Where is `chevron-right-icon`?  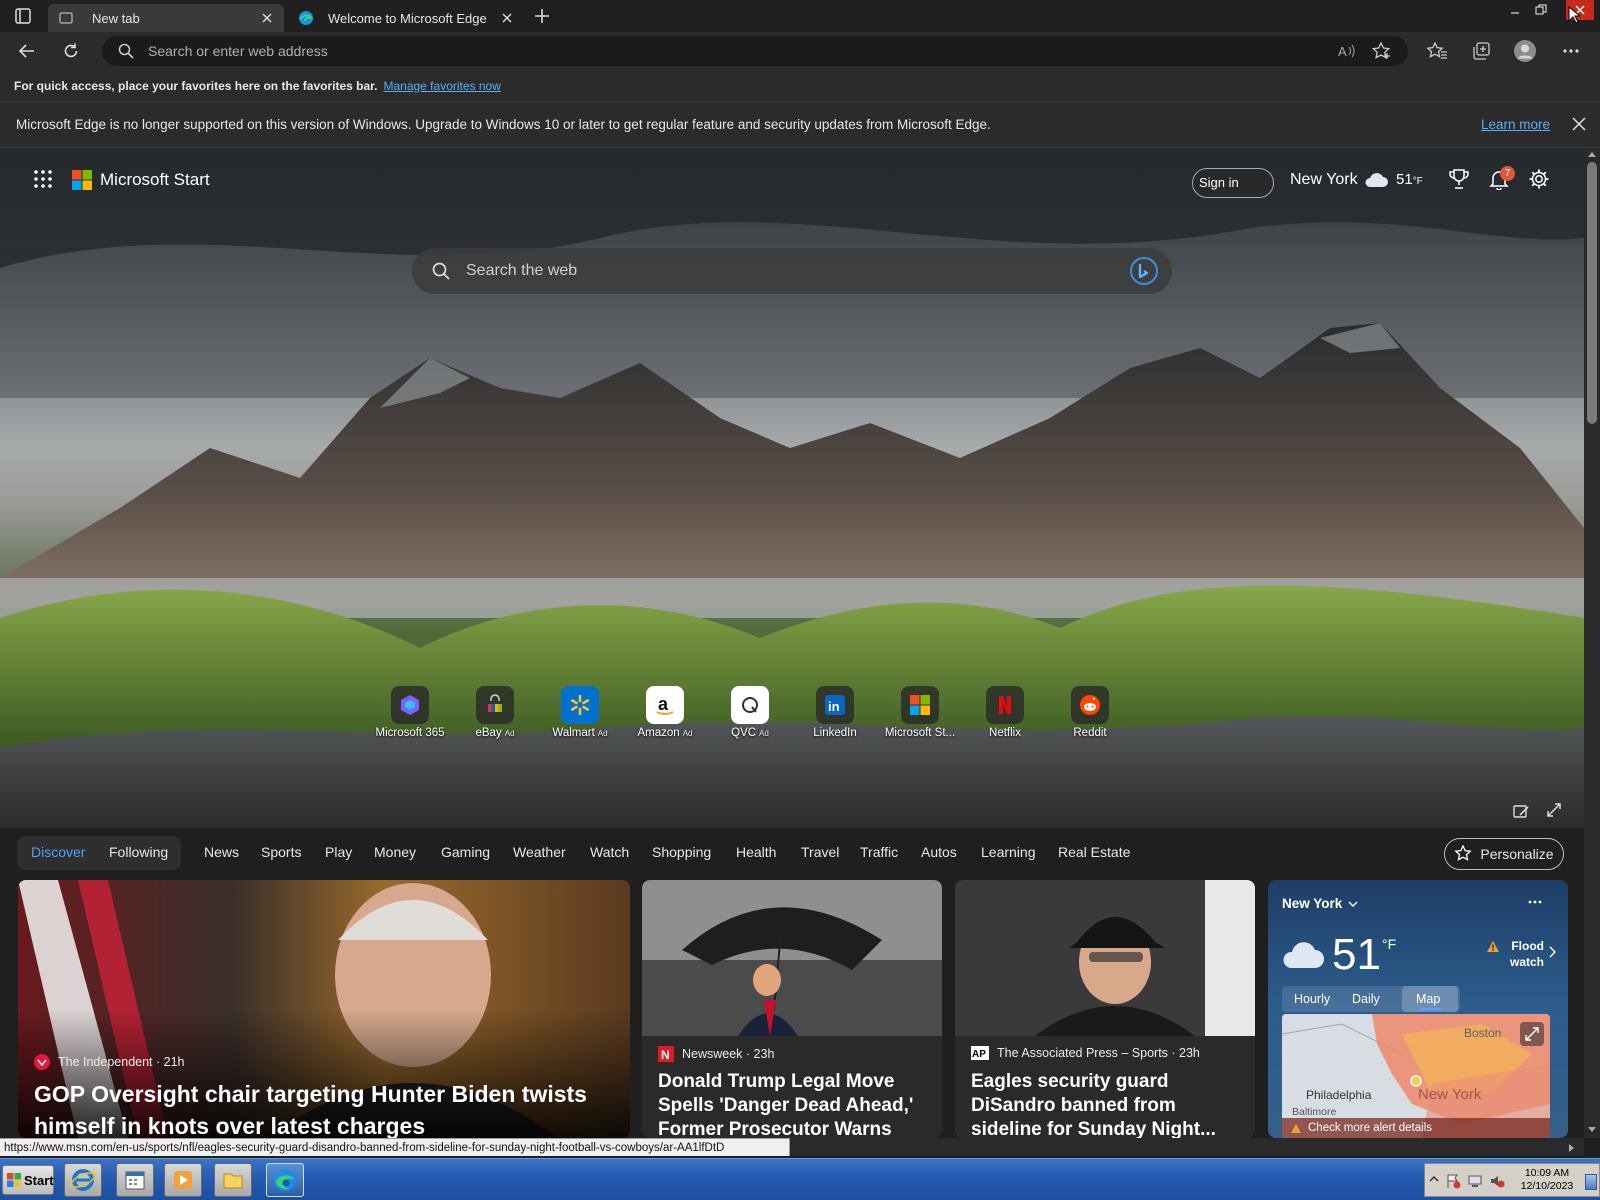 chevron-right-icon is located at coordinates (1552, 952).